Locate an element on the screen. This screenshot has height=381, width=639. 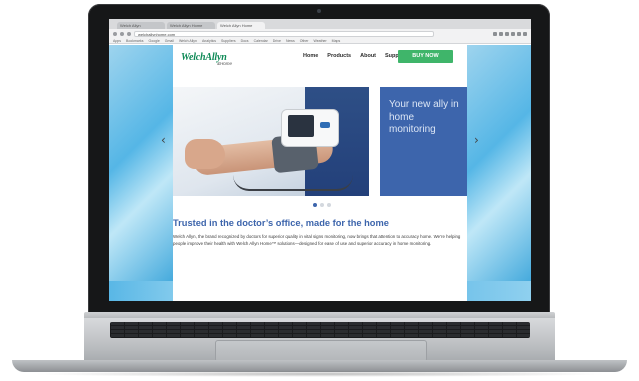
browser-toolbar: welchallynhome.com is located at coordinates (320, 33).